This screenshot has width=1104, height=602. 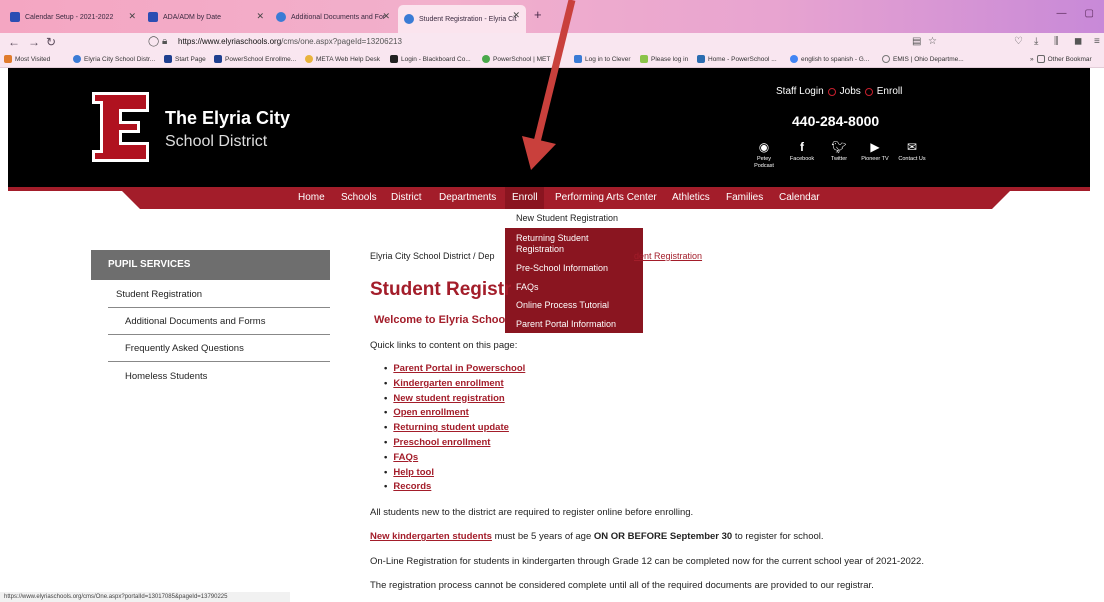 What do you see at coordinates (448, 383) in the screenshot?
I see `quick-link: Kindergarten enrollment` at bounding box center [448, 383].